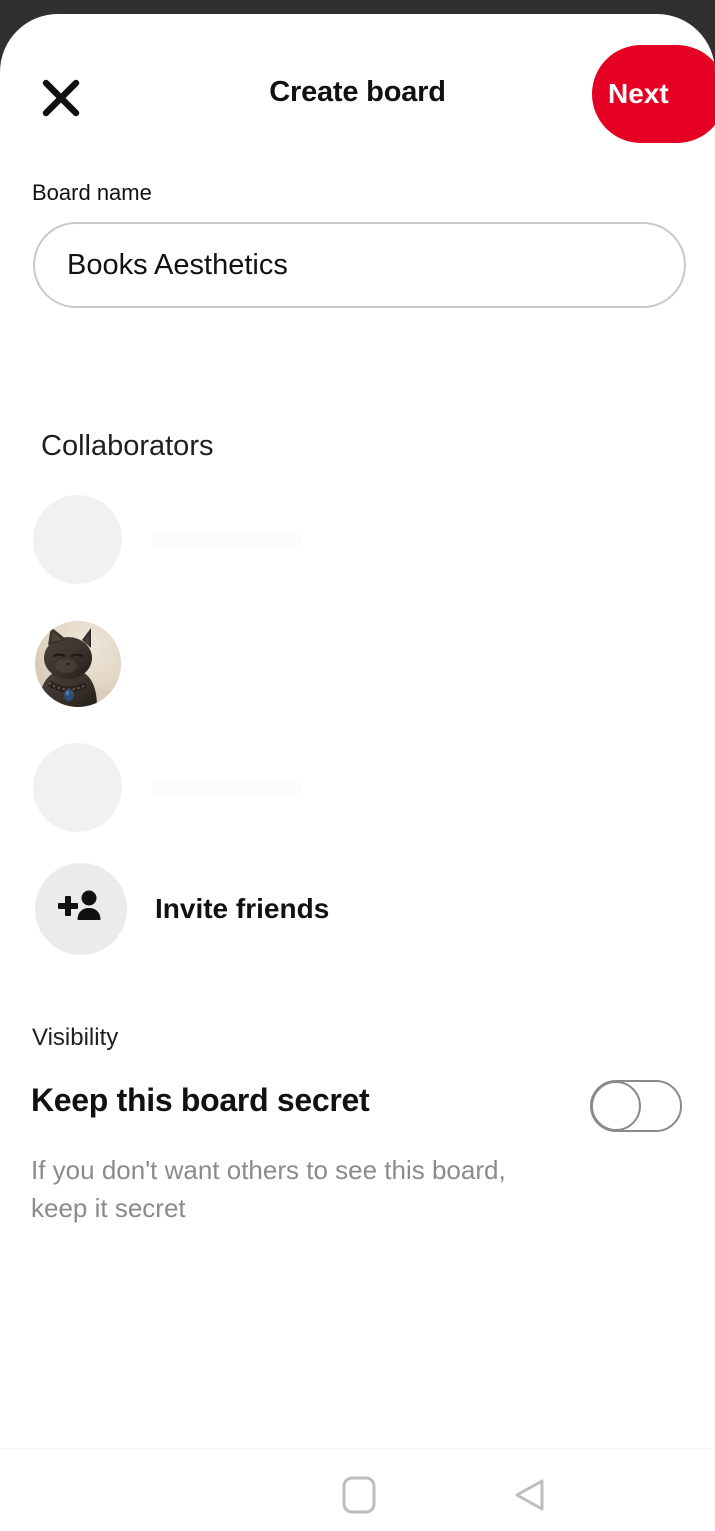  What do you see at coordinates (357, 909) in the screenshot?
I see `invite-friends-button: Invite friends` at bounding box center [357, 909].